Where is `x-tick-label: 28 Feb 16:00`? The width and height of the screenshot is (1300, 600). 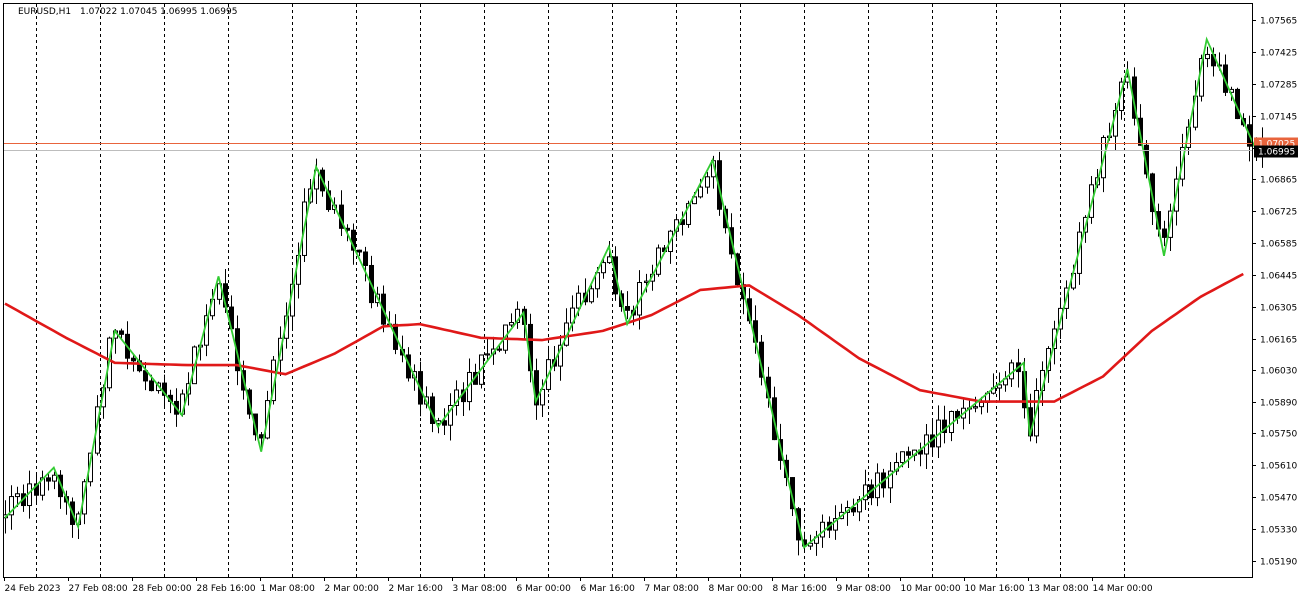 x-tick-label: 28 Feb 16:00 is located at coordinates (226, 589).